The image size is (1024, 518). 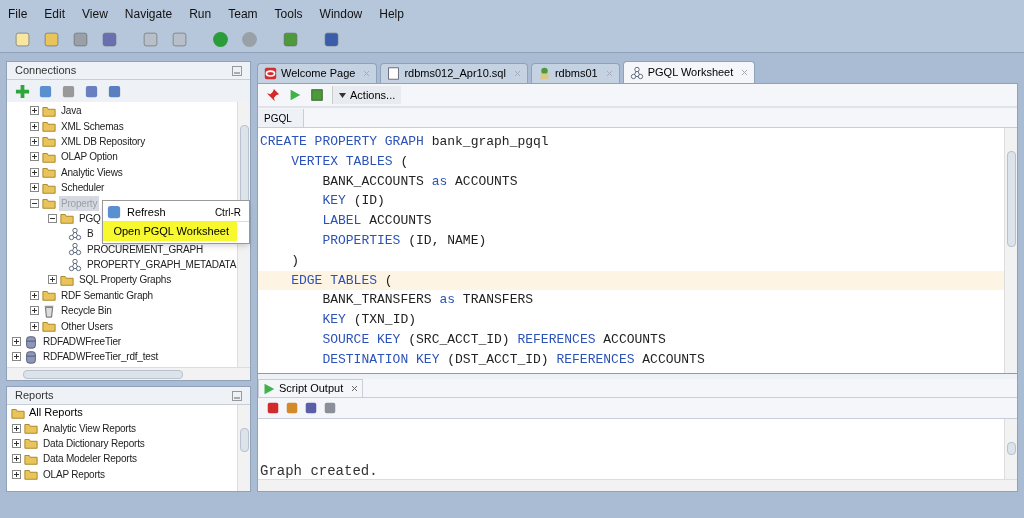 What do you see at coordinates (353, 201) in the screenshot?
I see `code-line: KEY (ID)` at bounding box center [353, 201].